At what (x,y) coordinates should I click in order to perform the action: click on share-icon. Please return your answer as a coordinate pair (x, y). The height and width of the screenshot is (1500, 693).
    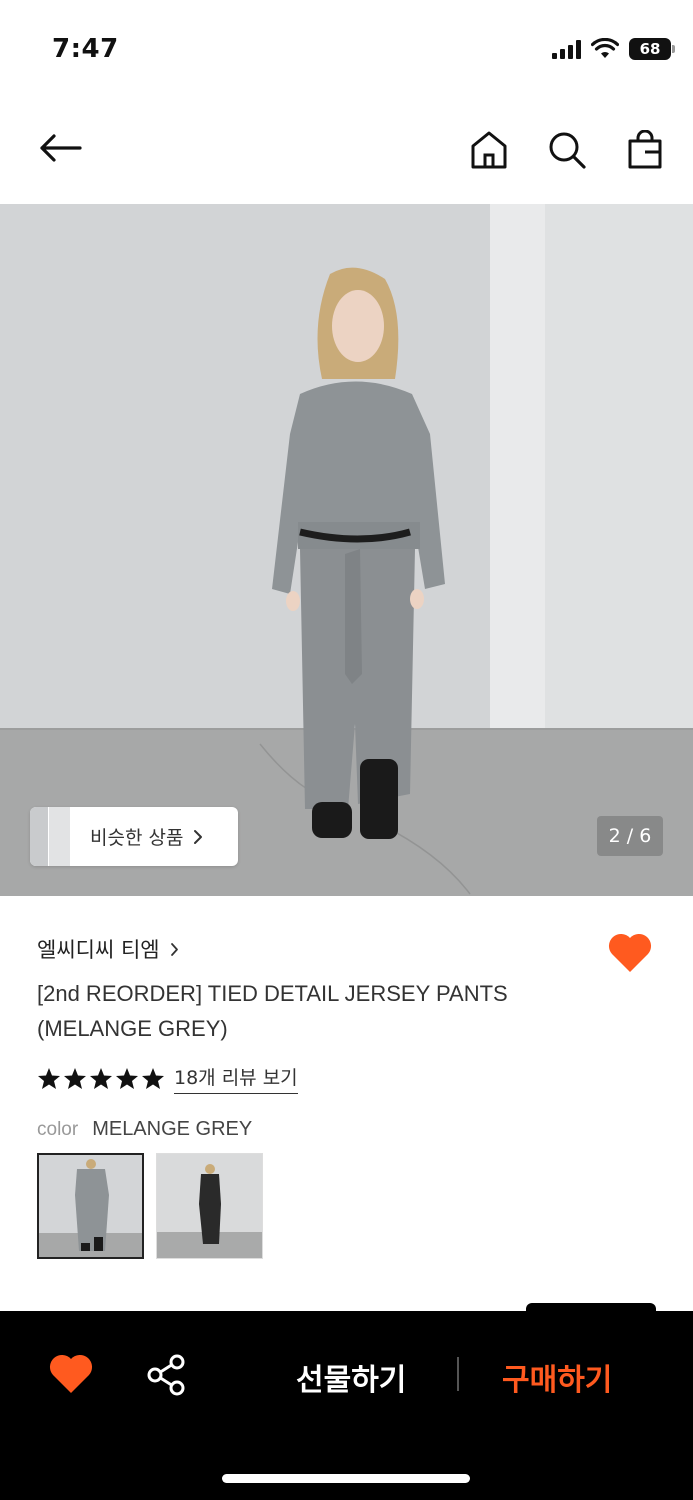
    Looking at the image, I should click on (166, 1375).